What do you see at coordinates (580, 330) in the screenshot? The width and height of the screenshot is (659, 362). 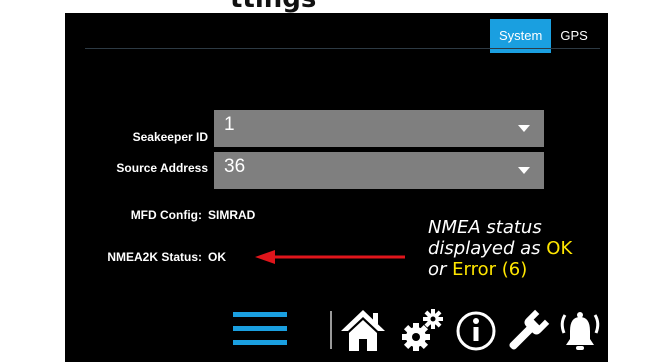 I see `alarm-bell-icon` at bounding box center [580, 330].